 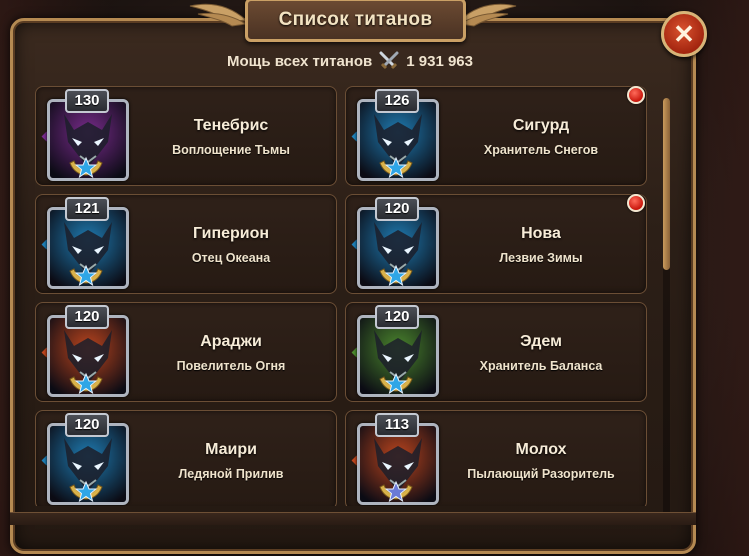 What do you see at coordinates (231, 150) in the screenshot?
I see `titan-title: Воплощение Тьмы` at bounding box center [231, 150].